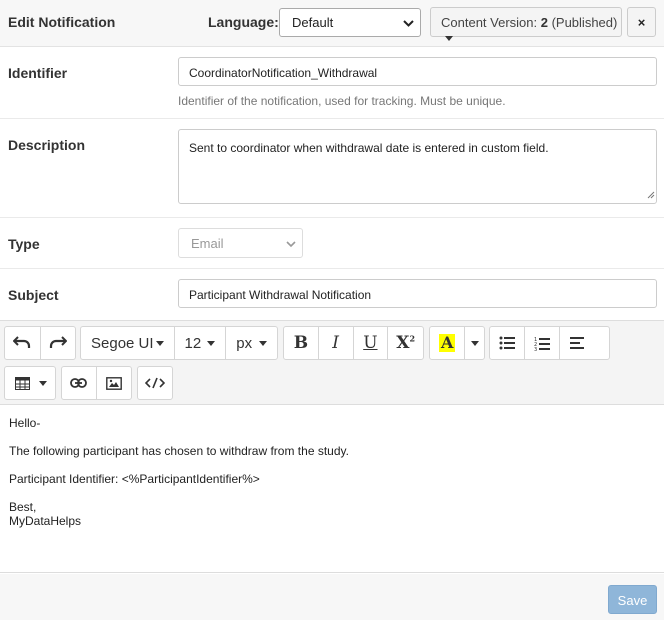 The height and width of the screenshot is (620, 664). What do you see at coordinates (243, 22) in the screenshot?
I see `language-label: Language:` at bounding box center [243, 22].